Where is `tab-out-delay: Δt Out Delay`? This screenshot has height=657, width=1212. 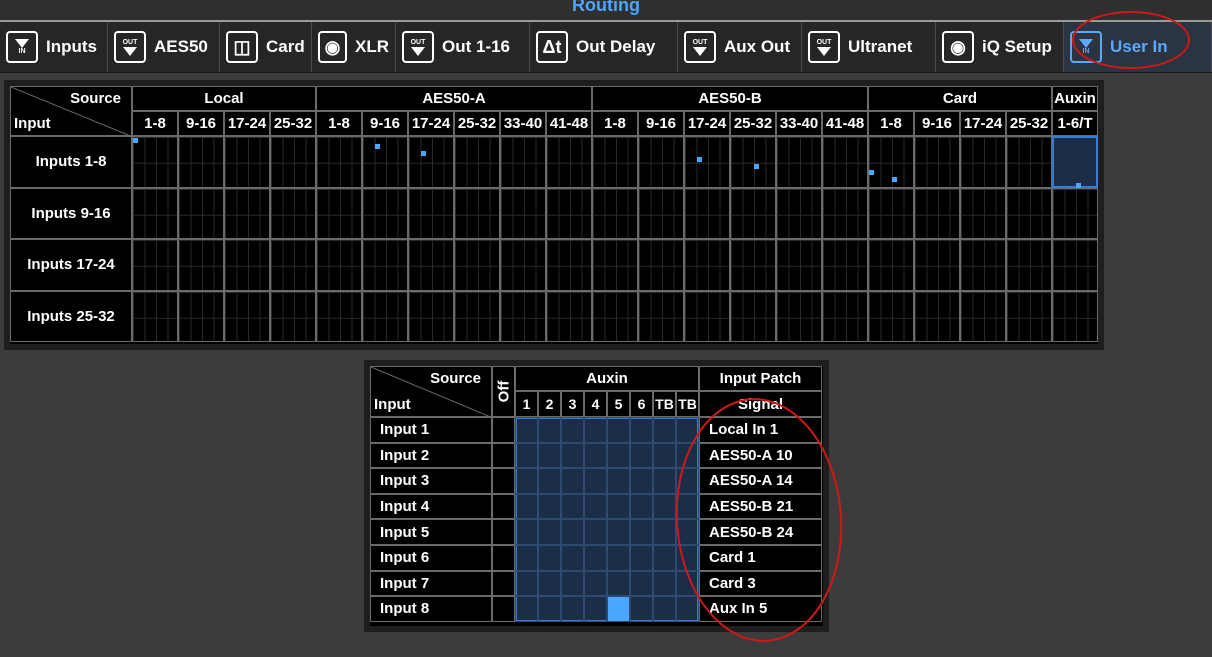
tab-out-delay: Δt Out Delay is located at coordinates (604, 47).